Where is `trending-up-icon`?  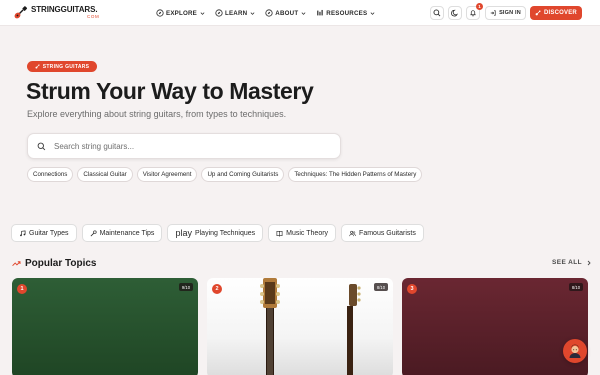
trending-up-icon is located at coordinates (16, 264).